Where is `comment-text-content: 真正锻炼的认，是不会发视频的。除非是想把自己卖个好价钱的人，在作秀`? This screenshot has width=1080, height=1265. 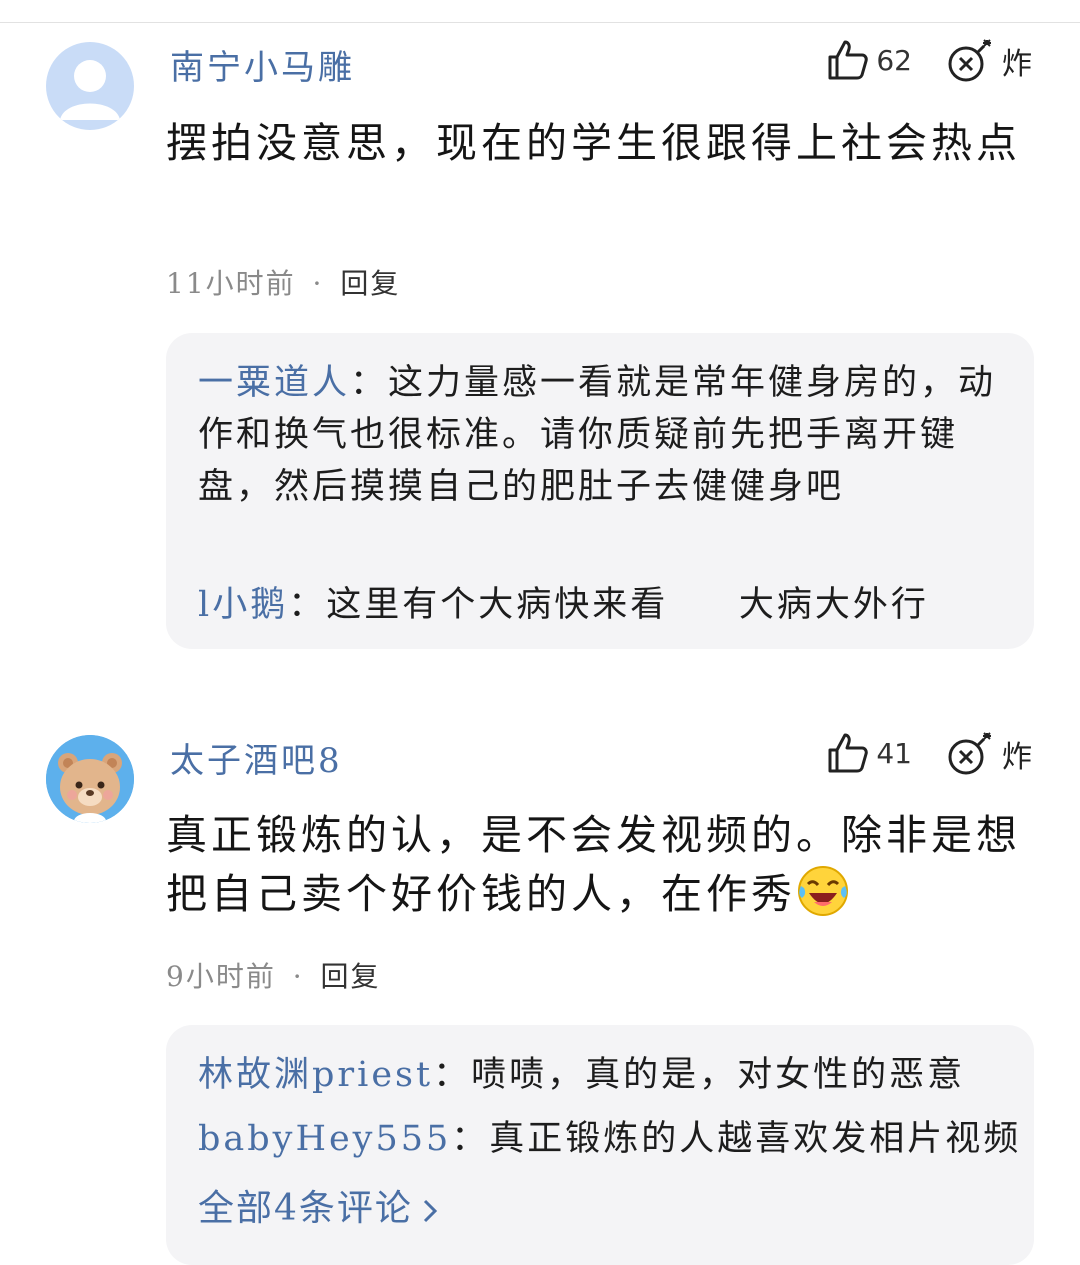 comment-text-content: 真正锻炼的认，是不会发视频的。除非是想把自己卖个好价钱的人，在作秀 is located at coordinates (593, 864).